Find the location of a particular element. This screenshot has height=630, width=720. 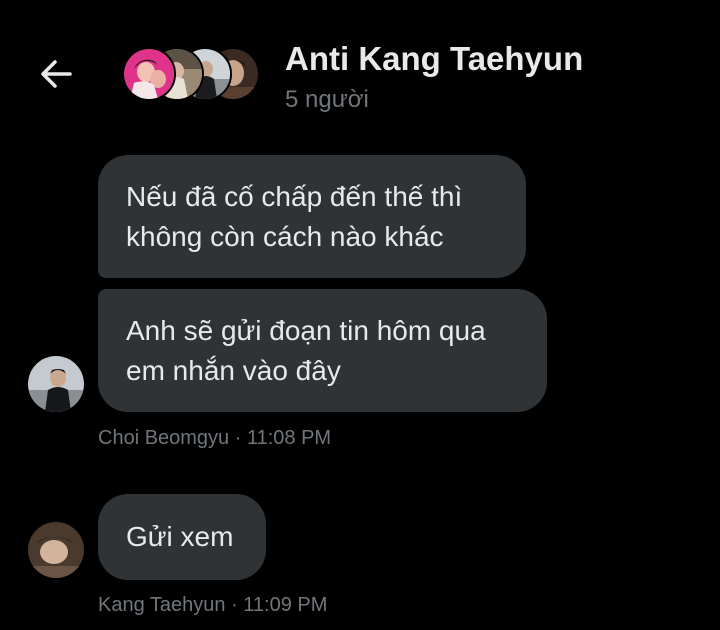

member-count: 5 người is located at coordinates (327, 99).